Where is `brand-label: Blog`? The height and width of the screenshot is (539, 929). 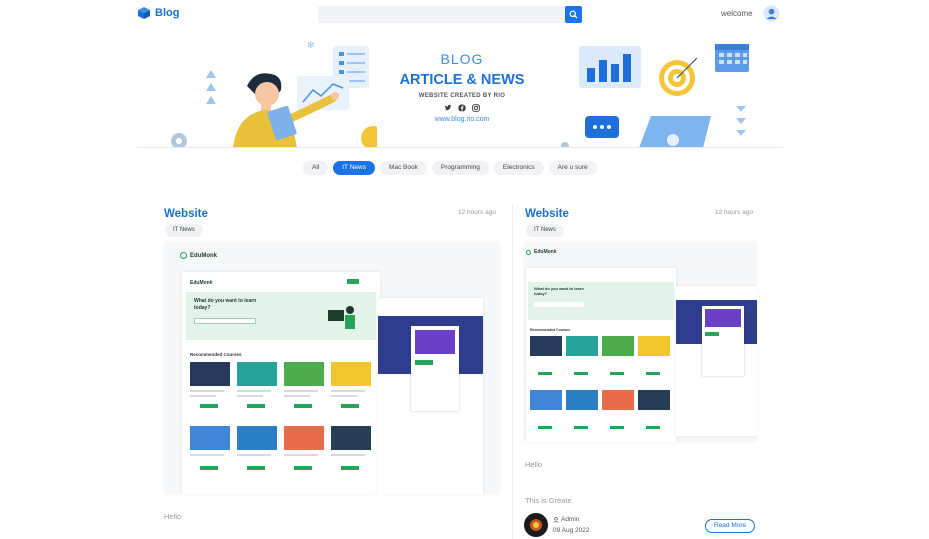 brand-label: Blog is located at coordinates (167, 13).